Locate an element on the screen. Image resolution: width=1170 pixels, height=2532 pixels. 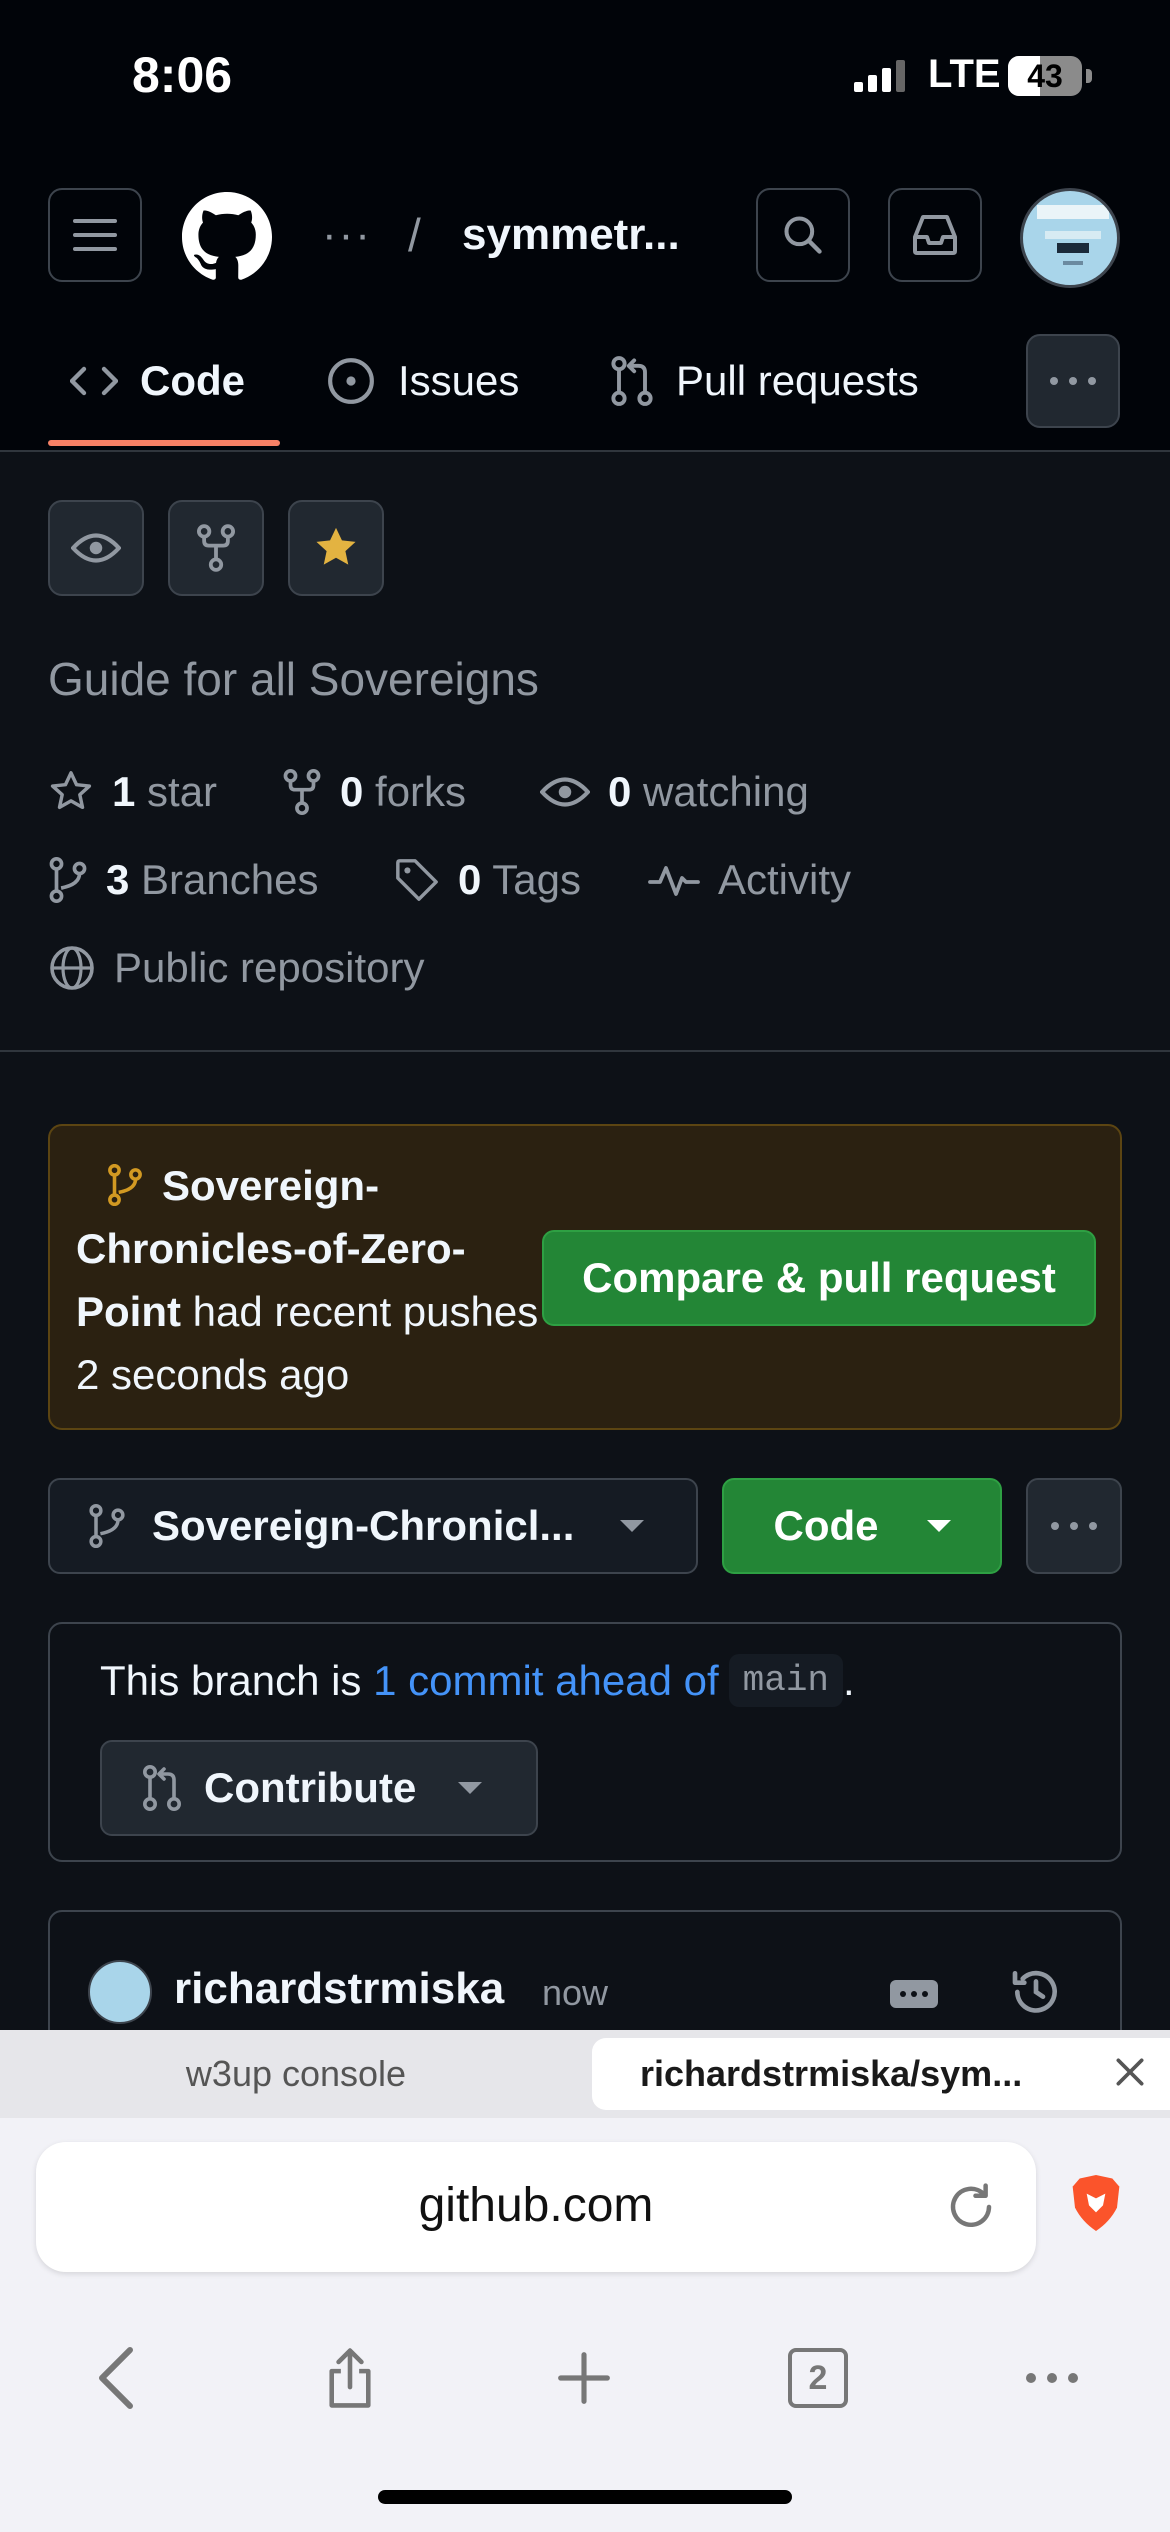
repo-more-button is located at coordinates (1074, 1526).